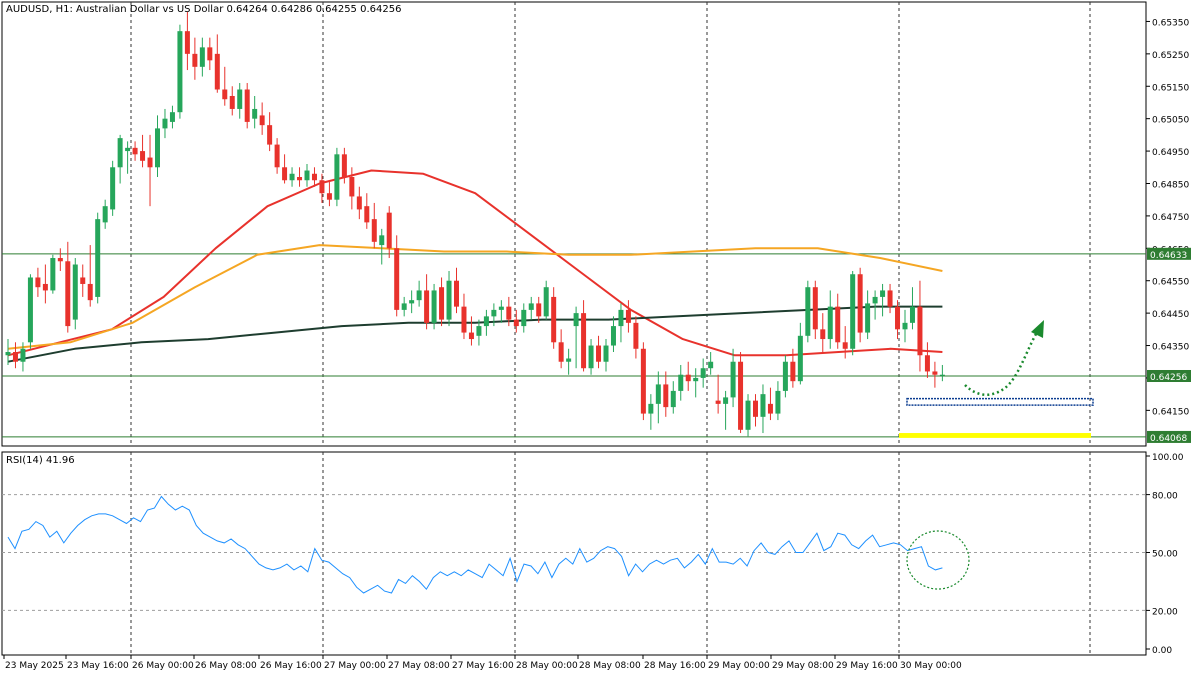 The height and width of the screenshot is (679, 1200). What do you see at coordinates (1168, 439) in the screenshot?
I see `price-label-text: 0.64068` at bounding box center [1168, 439].